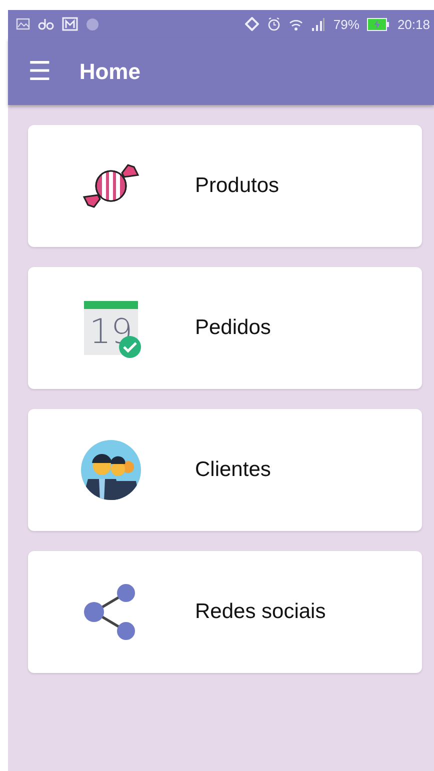  I want to click on menu-label: Produtos, so click(237, 186).